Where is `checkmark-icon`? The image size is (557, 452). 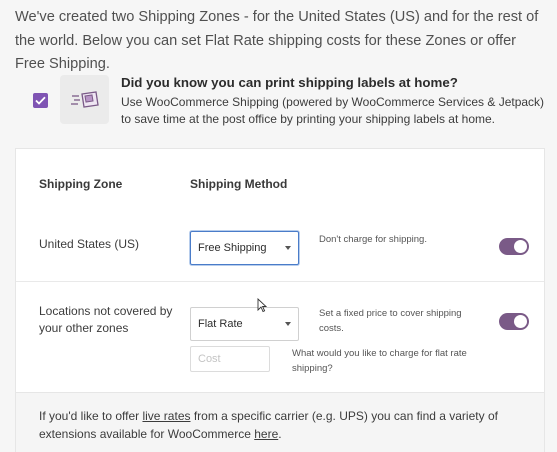
checkmark-icon is located at coordinates (40, 100).